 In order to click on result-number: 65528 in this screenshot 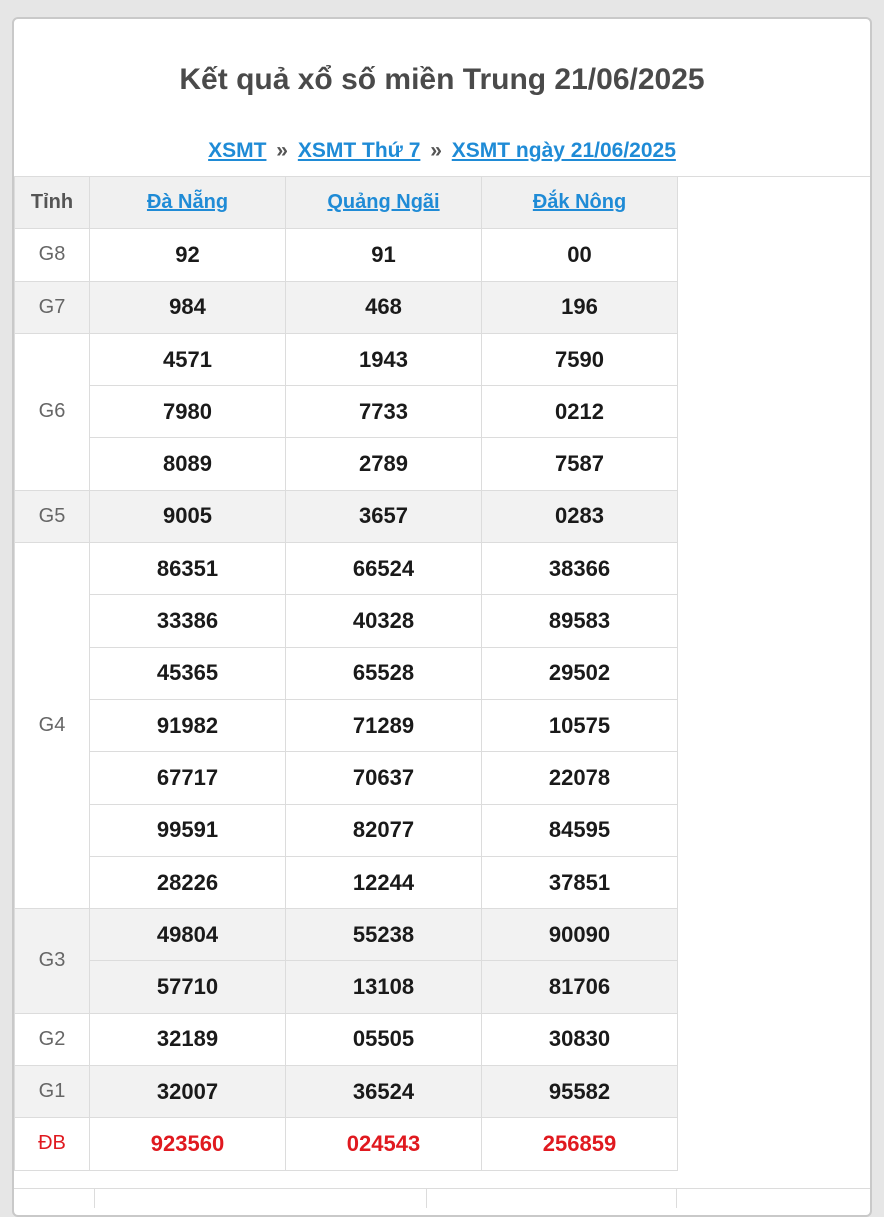, I will do `click(383, 673)`.